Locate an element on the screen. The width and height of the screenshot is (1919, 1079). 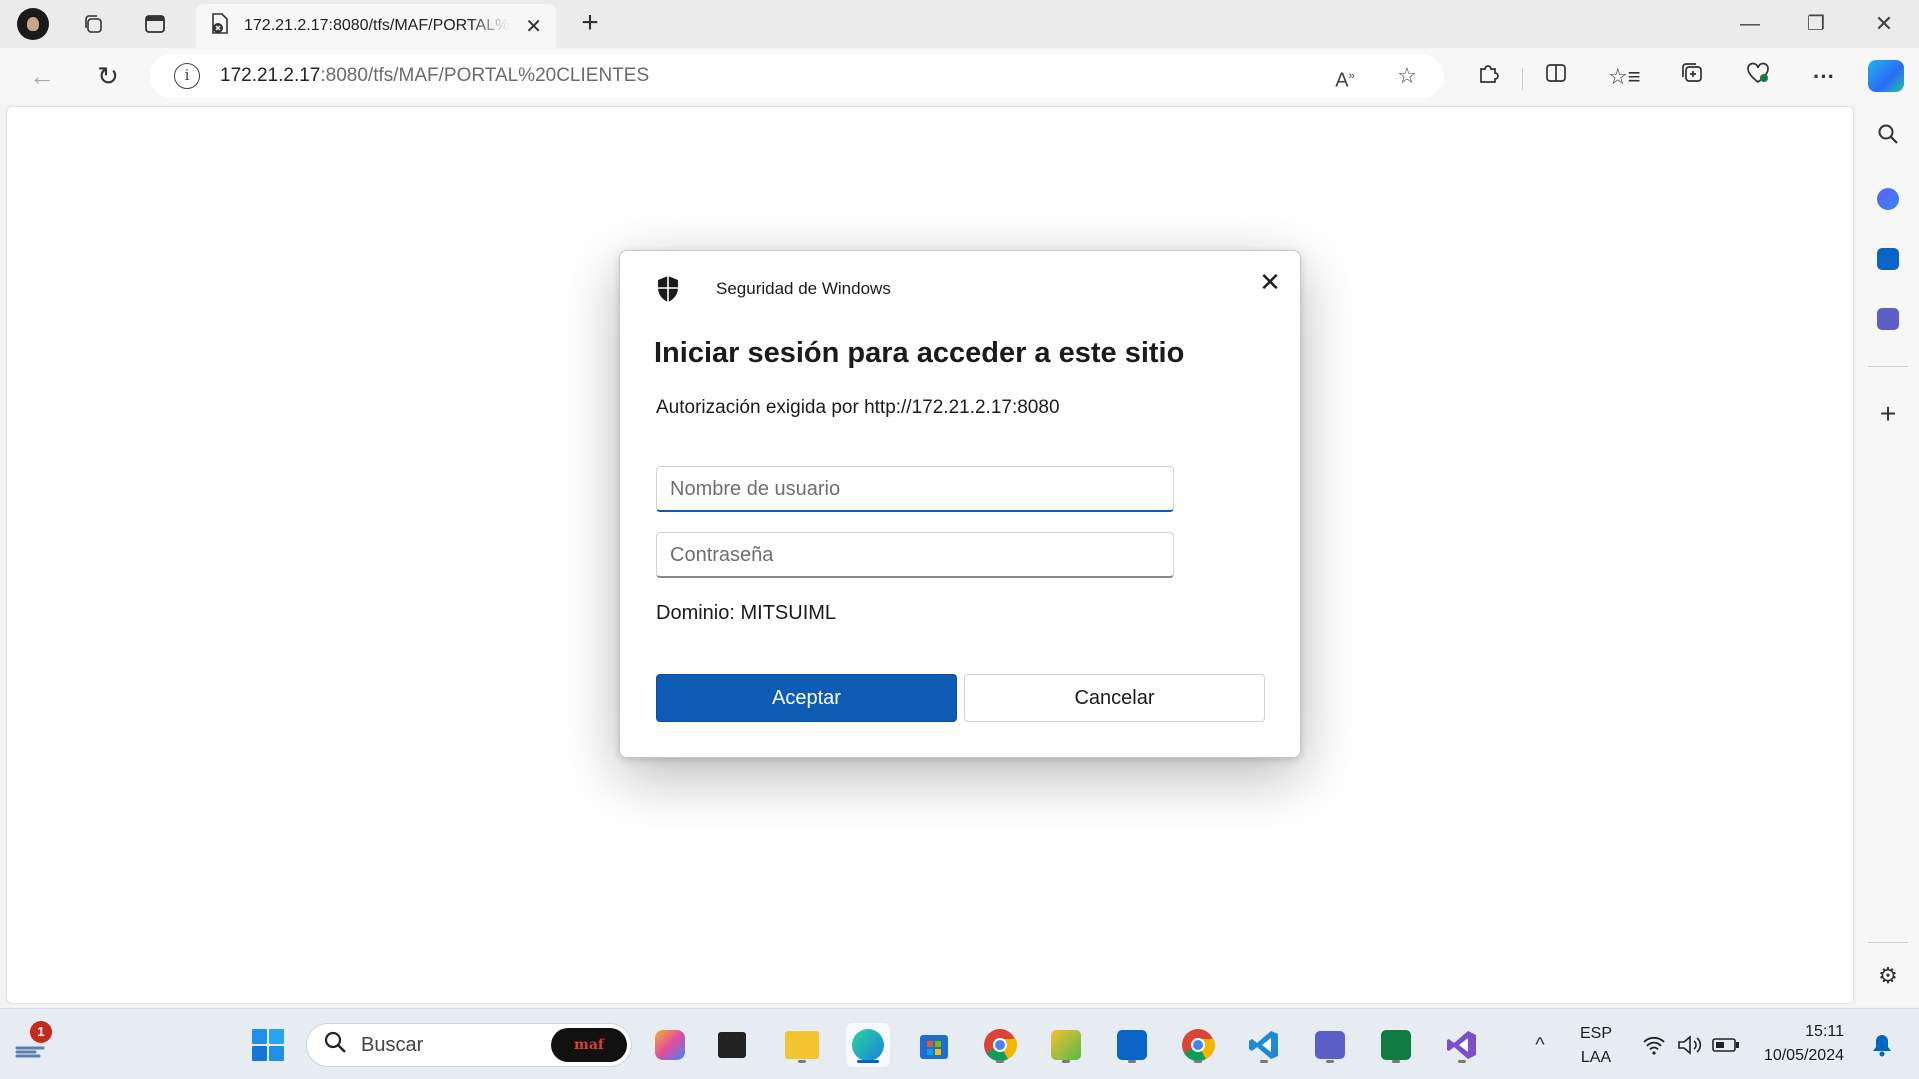
taskbar-search: Buscar maf is located at coordinates (469, 1045).